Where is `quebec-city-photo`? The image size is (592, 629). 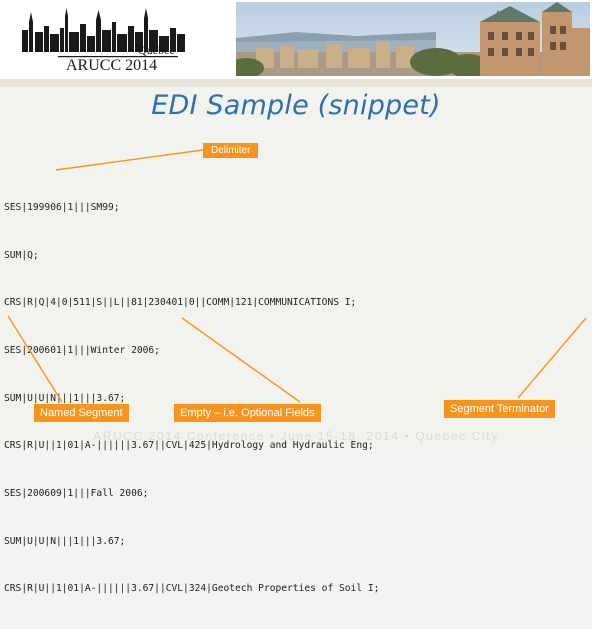 quebec-city-photo is located at coordinates (413, 39).